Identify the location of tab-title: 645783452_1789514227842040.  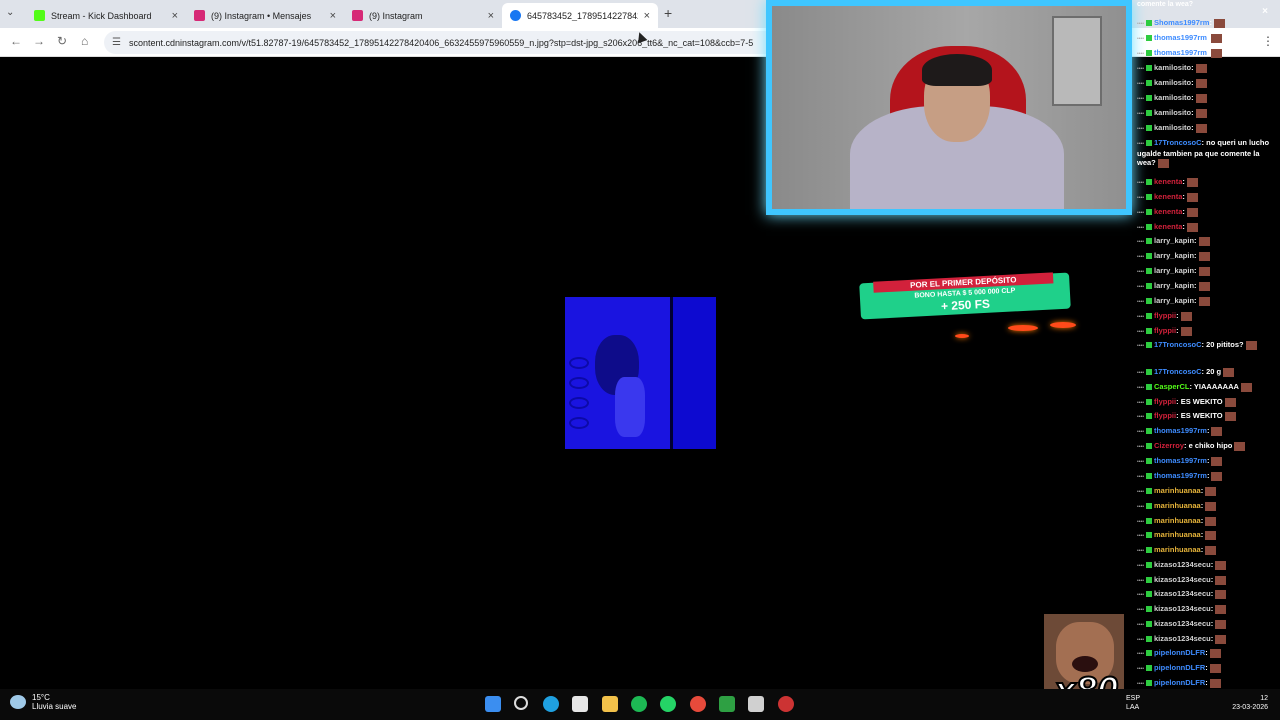
(582, 15).